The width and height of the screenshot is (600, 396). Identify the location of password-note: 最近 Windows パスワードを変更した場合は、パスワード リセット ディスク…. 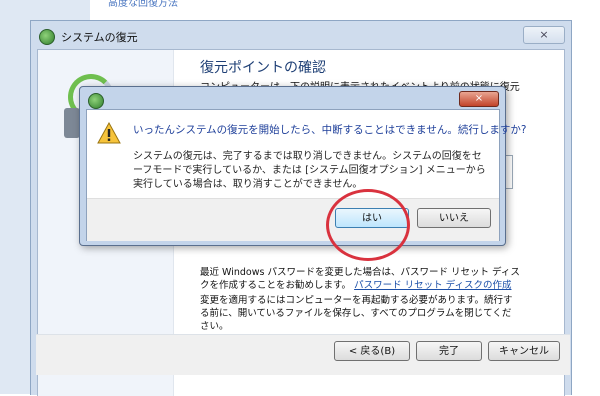
(360, 279).